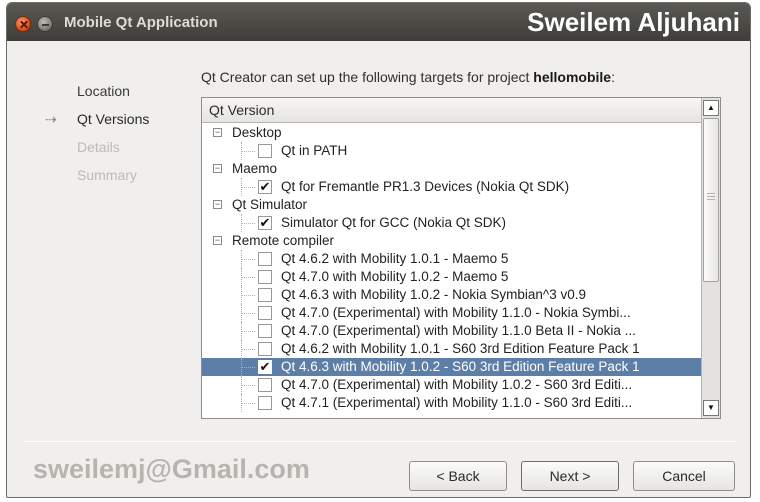  What do you see at coordinates (570, 476) in the screenshot?
I see `next-button: Next >` at bounding box center [570, 476].